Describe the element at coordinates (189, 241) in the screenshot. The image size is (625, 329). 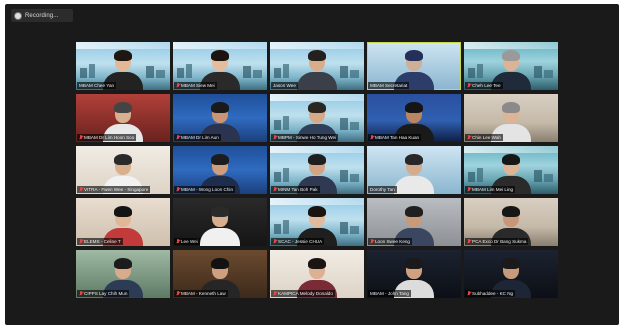
I see `participant-name: Lee Wei` at that location.